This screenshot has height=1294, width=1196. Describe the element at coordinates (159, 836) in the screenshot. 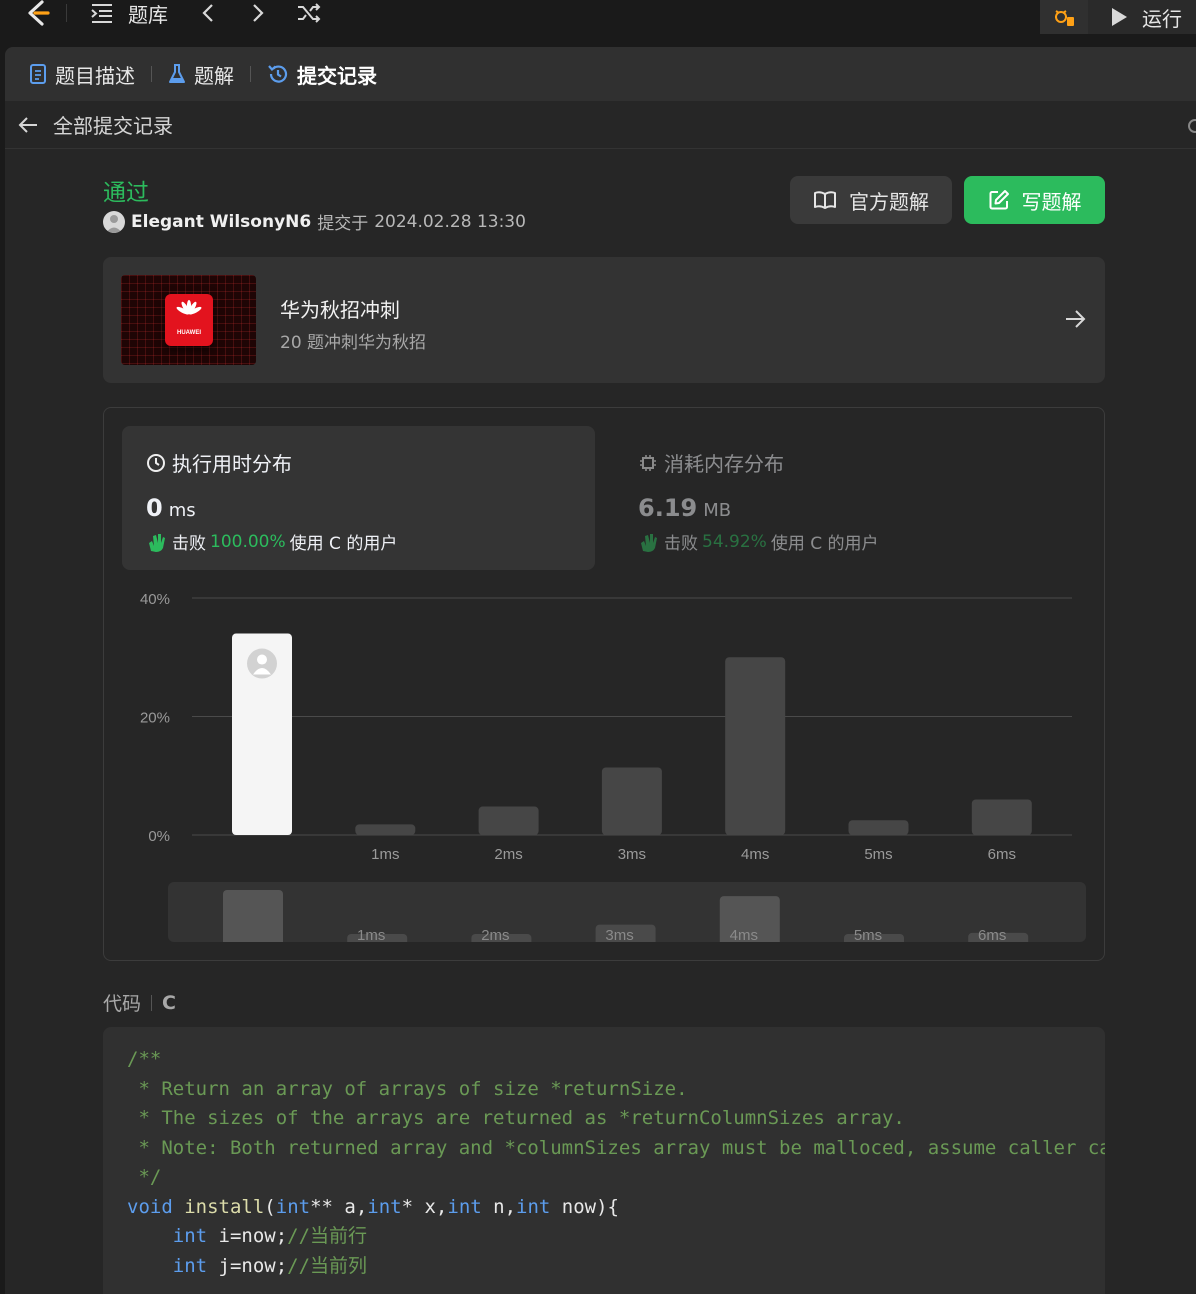

I see `y-tick-label: 0%` at that location.